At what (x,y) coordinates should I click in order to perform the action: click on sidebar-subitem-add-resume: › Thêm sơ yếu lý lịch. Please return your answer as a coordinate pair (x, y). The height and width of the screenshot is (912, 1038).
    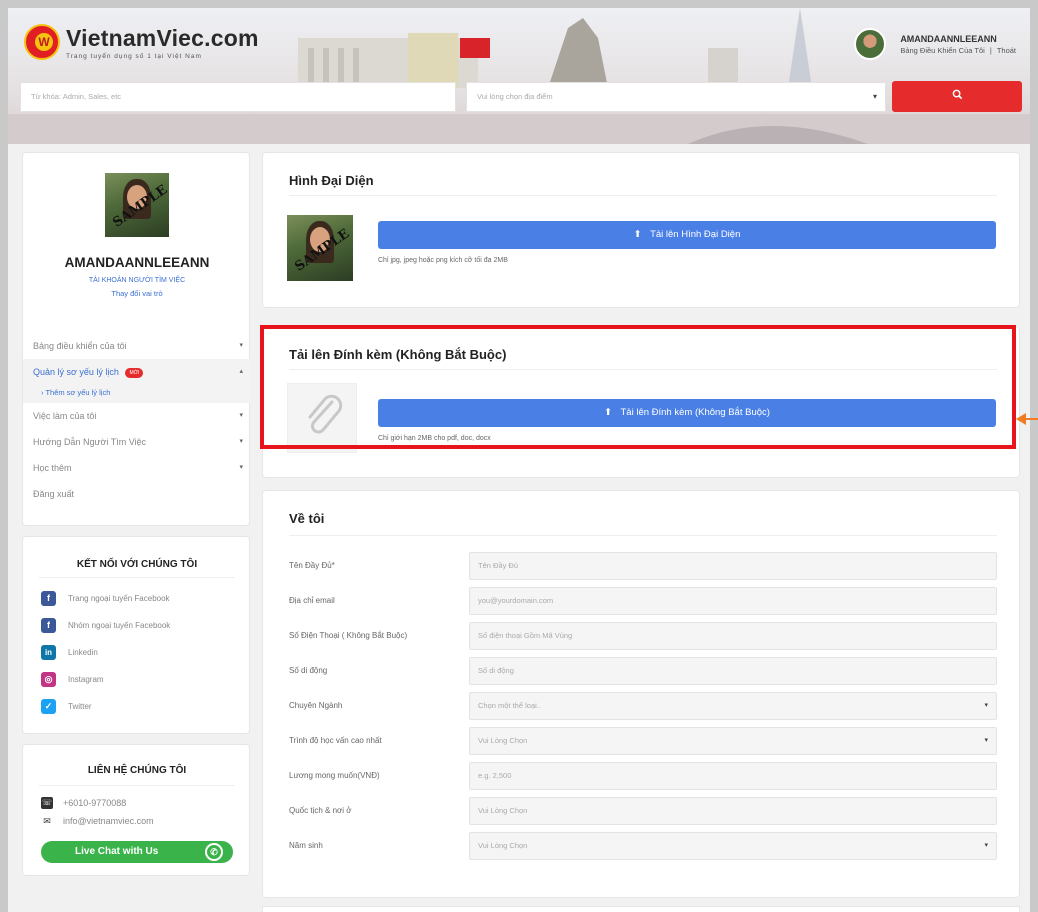
    Looking at the image, I should click on (137, 394).